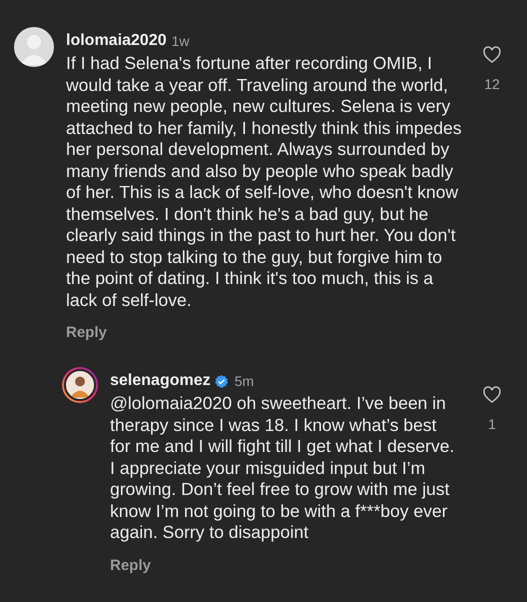  Describe the element at coordinates (160, 381) in the screenshot. I see `username: selenagomez` at that location.